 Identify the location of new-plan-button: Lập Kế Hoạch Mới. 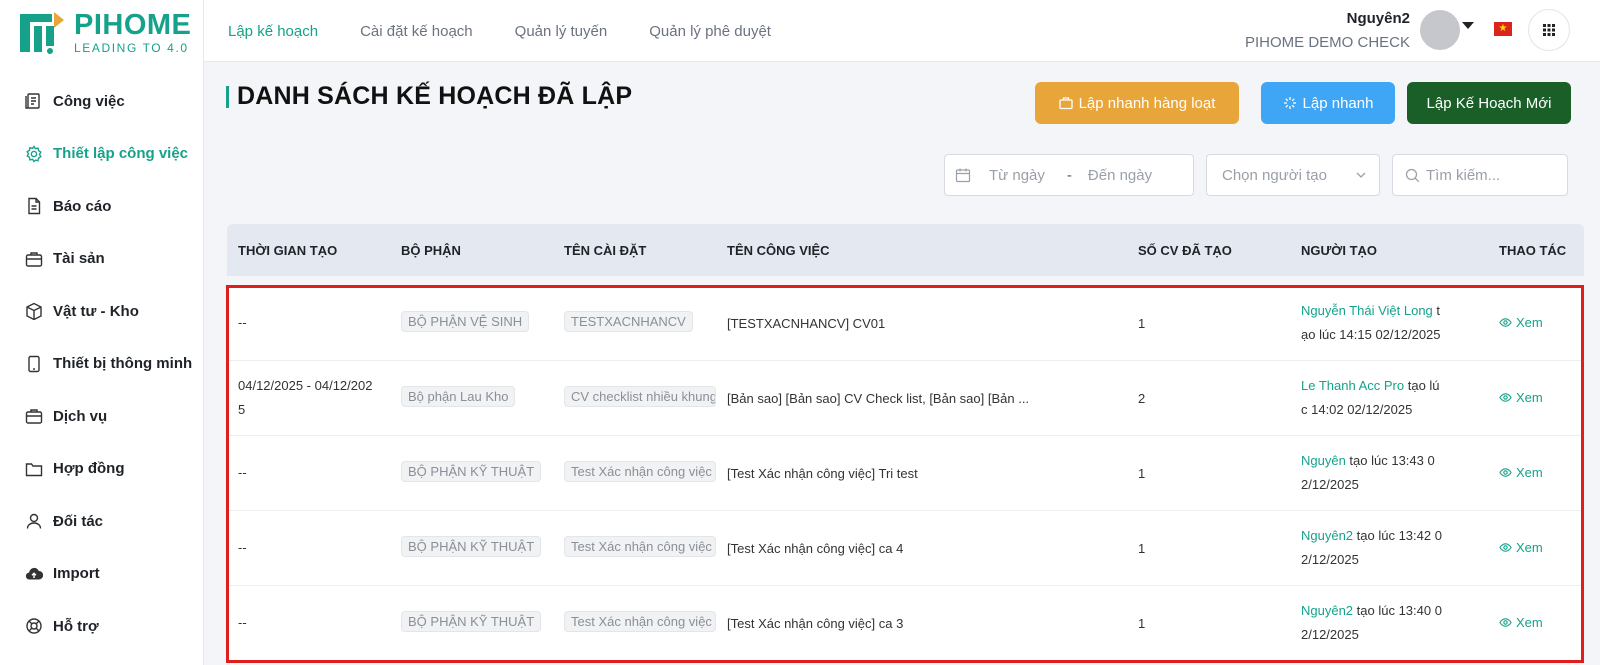
(1489, 103).